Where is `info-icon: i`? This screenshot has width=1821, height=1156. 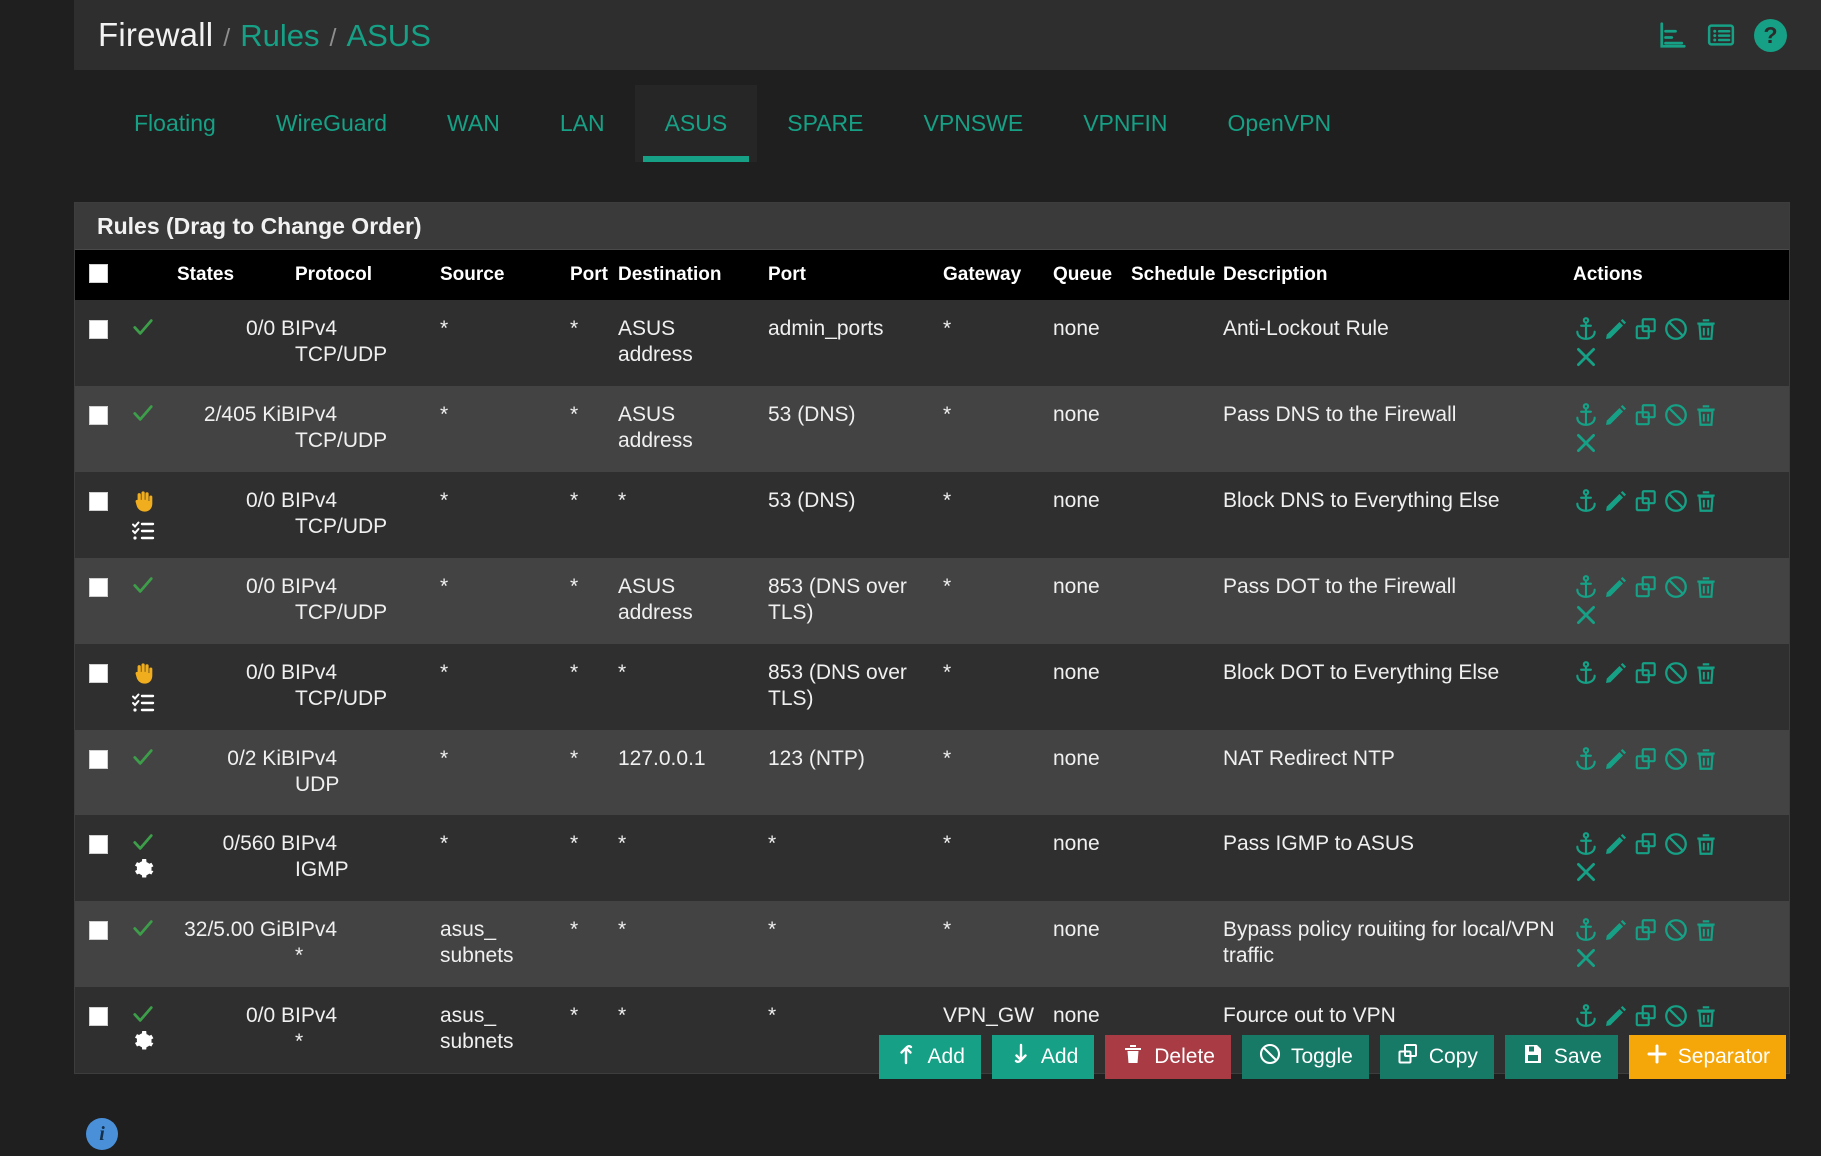 info-icon: i is located at coordinates (102, 1134).